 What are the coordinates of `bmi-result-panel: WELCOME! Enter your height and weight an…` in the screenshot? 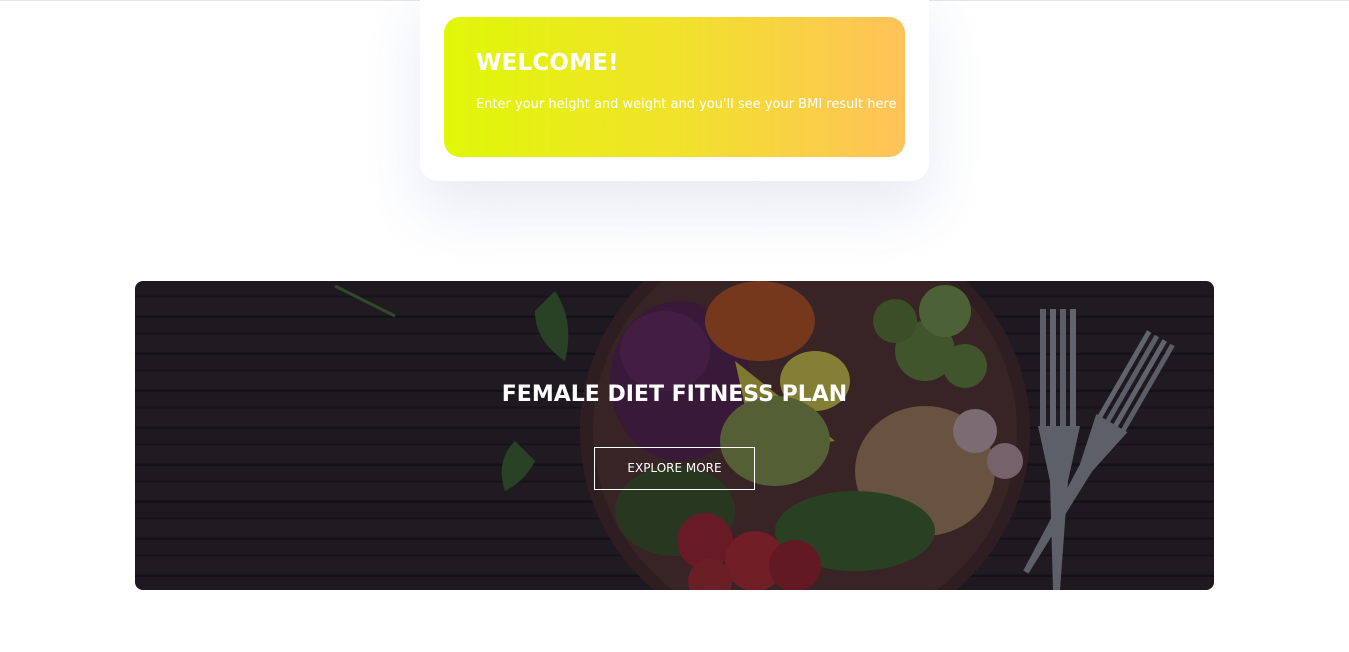 It's located at (674, 87).